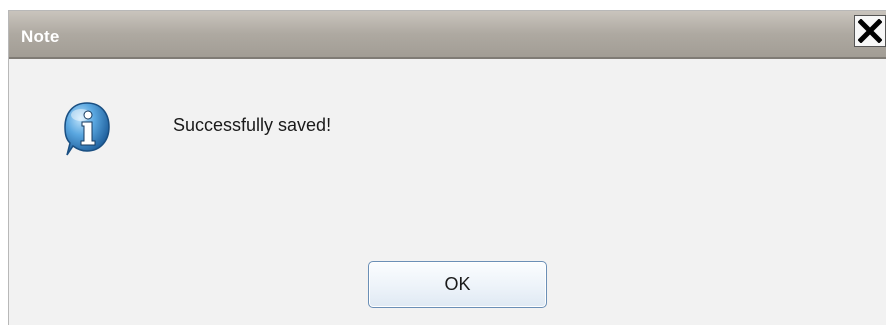 This screenshot has height=325, width=886. I want to click on dialog-title: Note, so click(40, 36).